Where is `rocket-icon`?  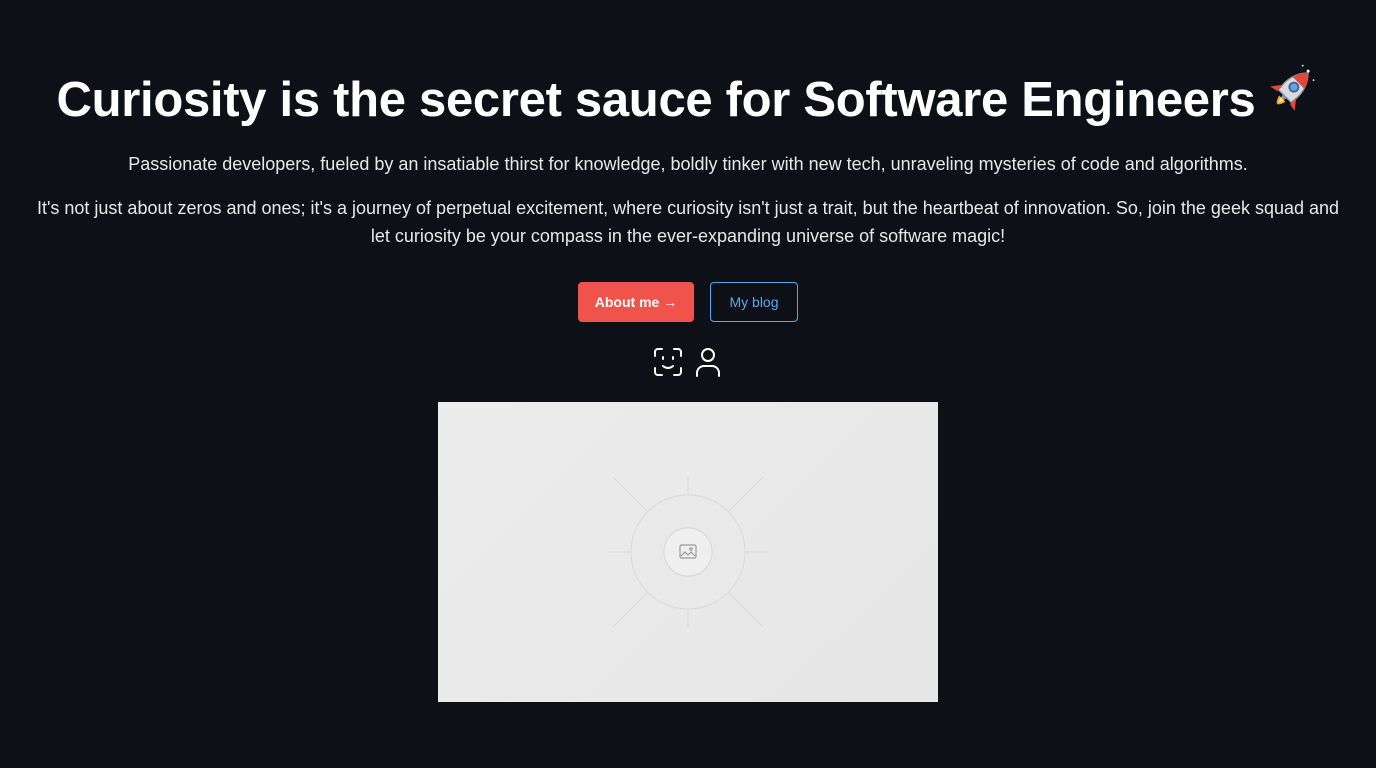
rocket-icon is located at coordinates (1290, 99).